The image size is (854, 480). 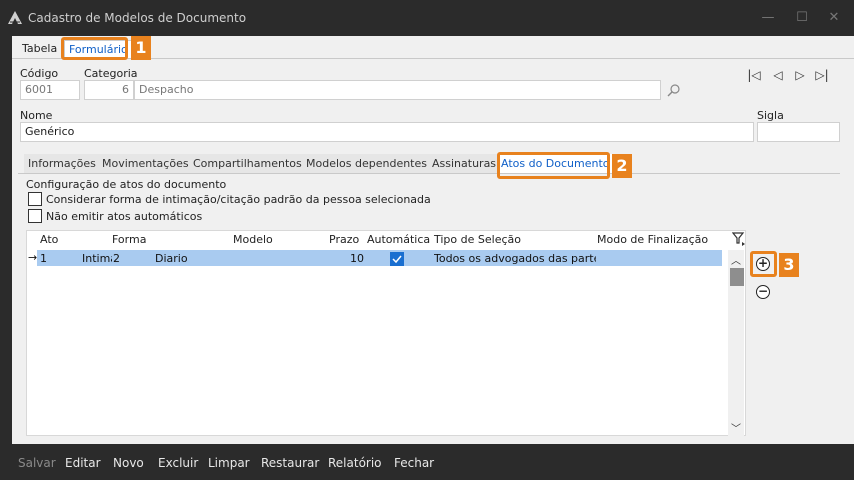 What do you see at coordinates (37, 463) in the screenshot?
I see `salvar-button: Salvar` at bounding box center [37, 463].